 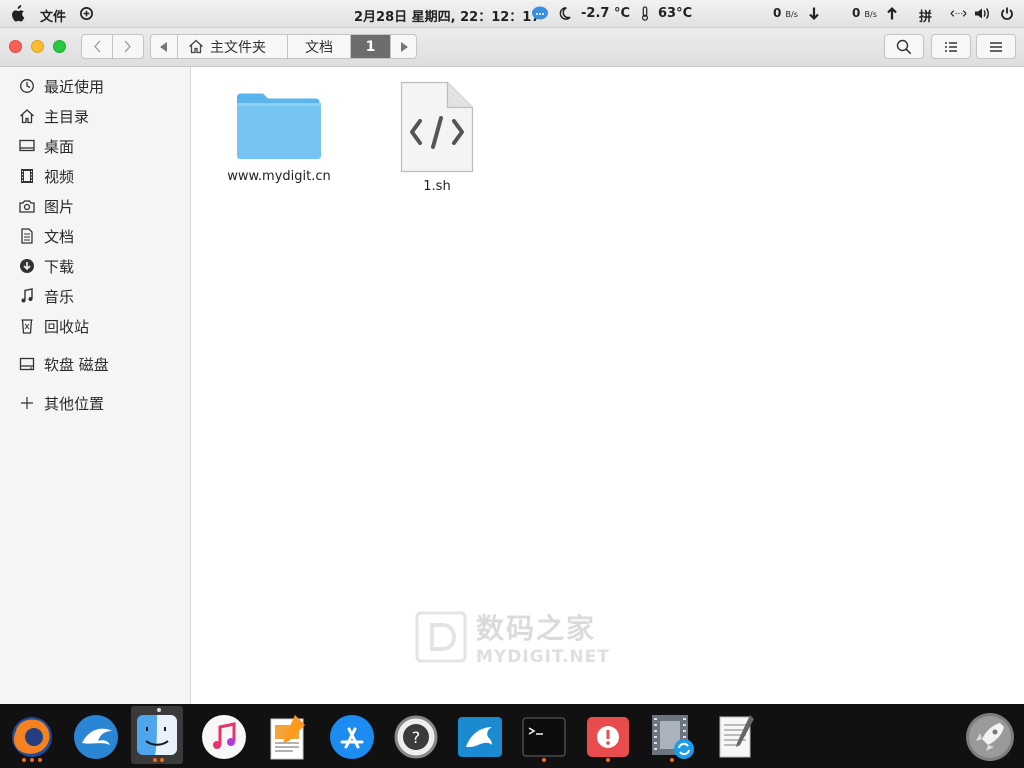 I want to click on screenshot-tool-icon, so click(x=86, y=13).